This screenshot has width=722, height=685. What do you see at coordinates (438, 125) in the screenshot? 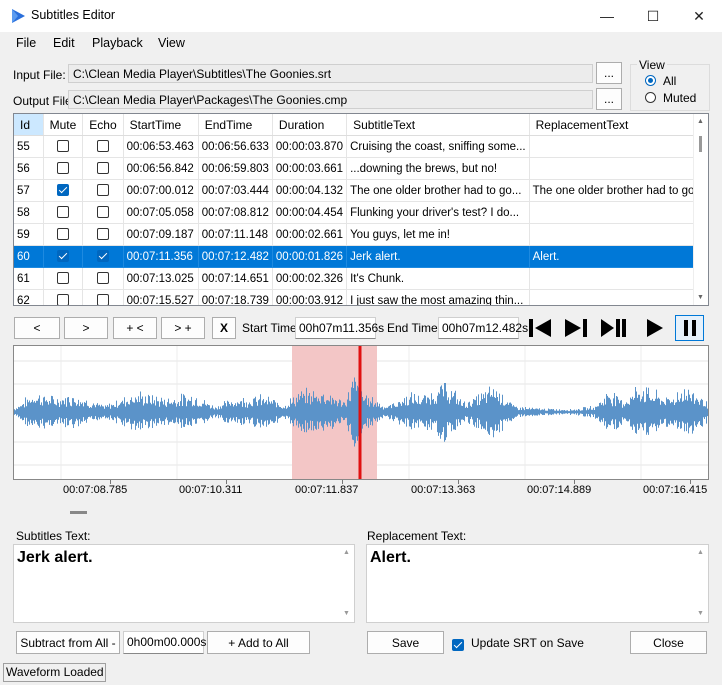
I see `col-subtitle-header: SubtitleText` at bounding box center [438, 125].